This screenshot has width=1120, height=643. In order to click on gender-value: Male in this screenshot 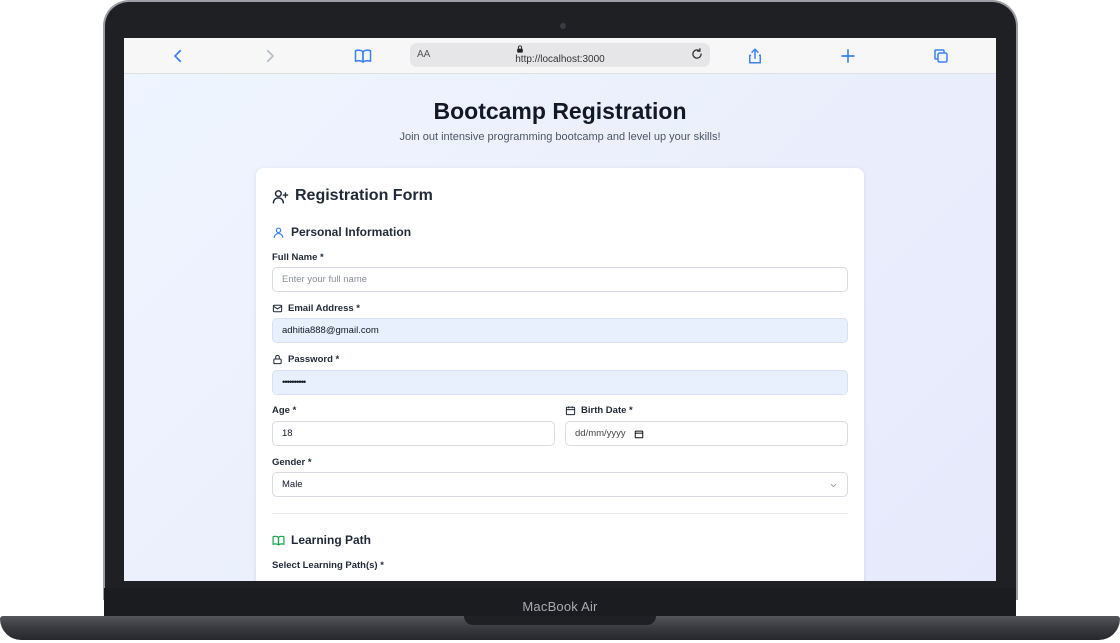, I will do `click(292, 484)`.